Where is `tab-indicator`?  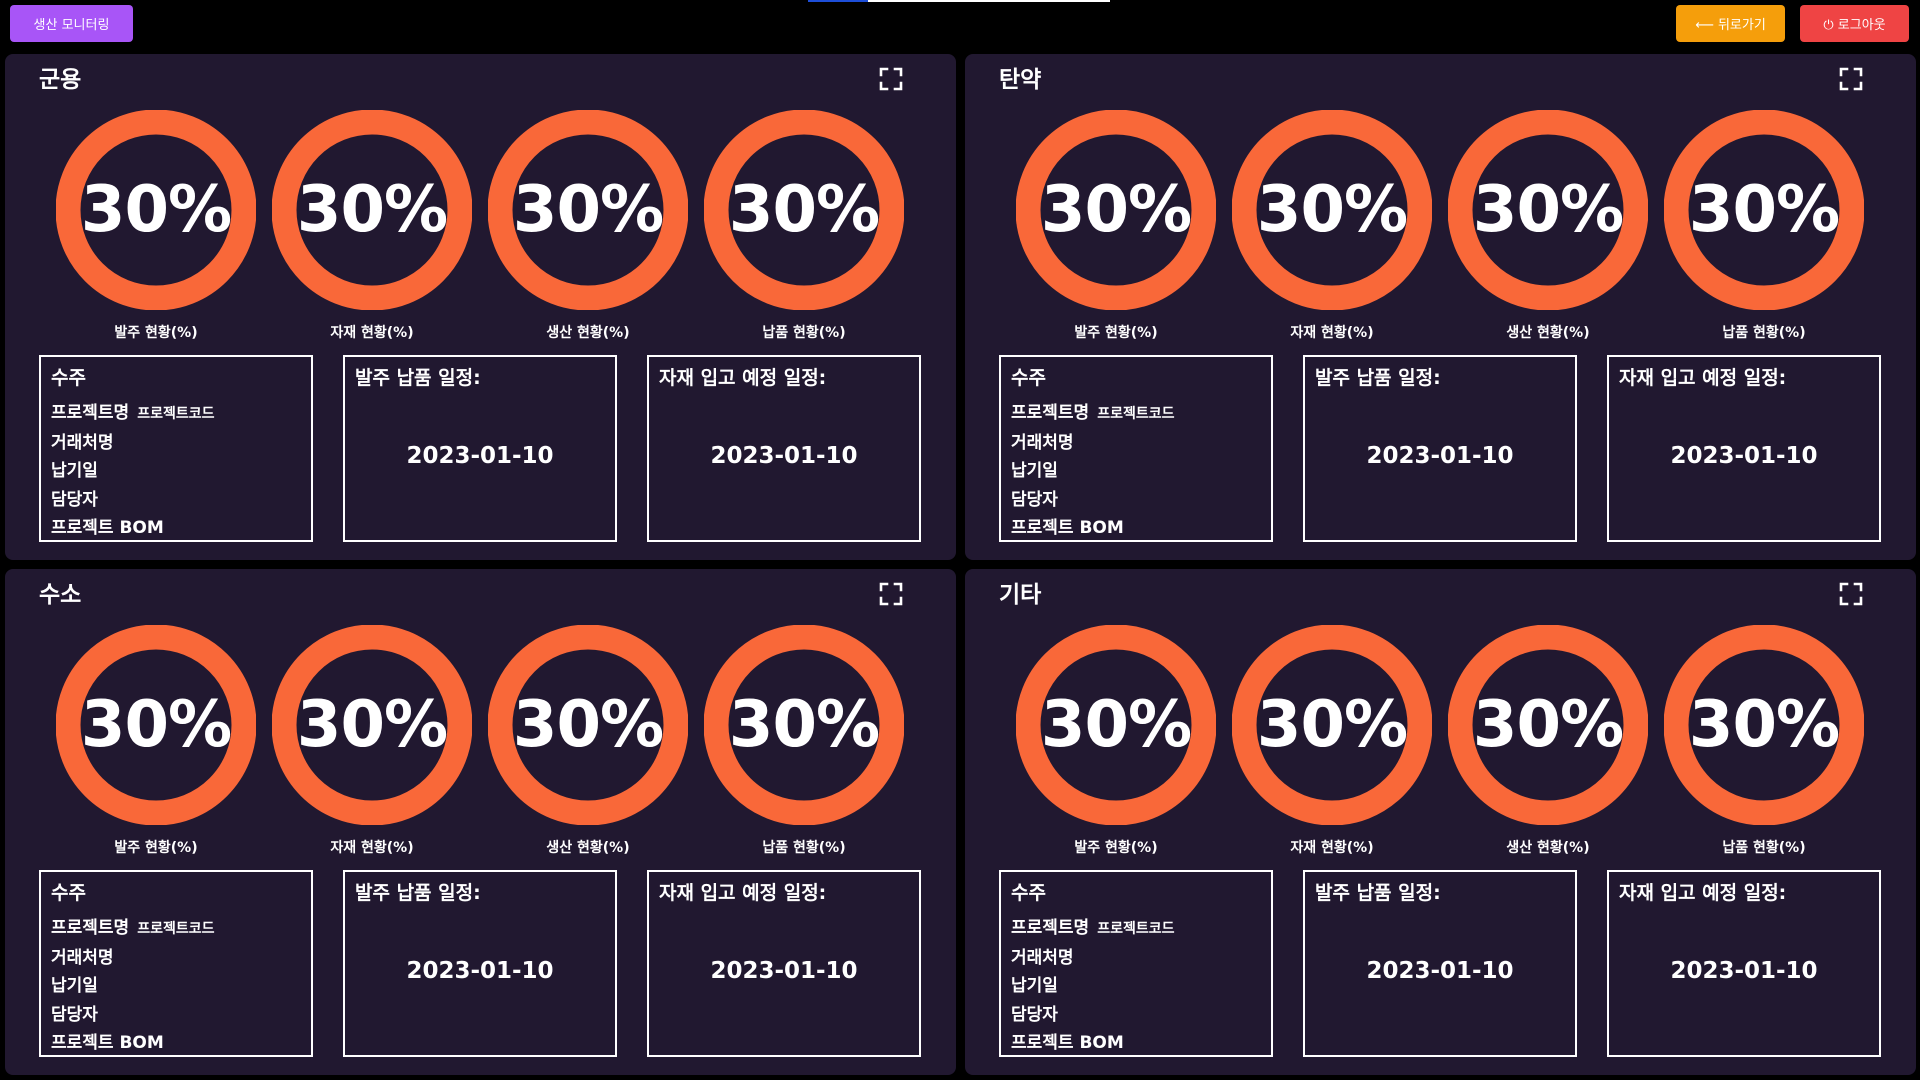
tab-indicator is located at coordinates (959, 1).